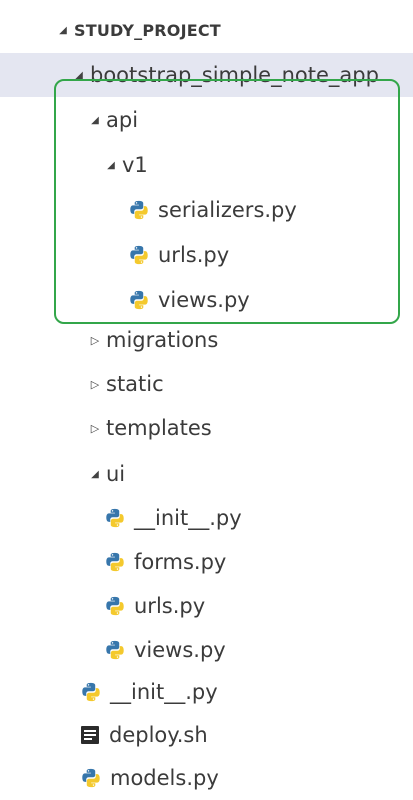 Image resolution: width=413 pixels, height=800 pixels. What do you see at coordinates (147, 30) in the screenshot?
I see `project-root-label: STUDY_PROJECT` at bounding box center [147, 30].